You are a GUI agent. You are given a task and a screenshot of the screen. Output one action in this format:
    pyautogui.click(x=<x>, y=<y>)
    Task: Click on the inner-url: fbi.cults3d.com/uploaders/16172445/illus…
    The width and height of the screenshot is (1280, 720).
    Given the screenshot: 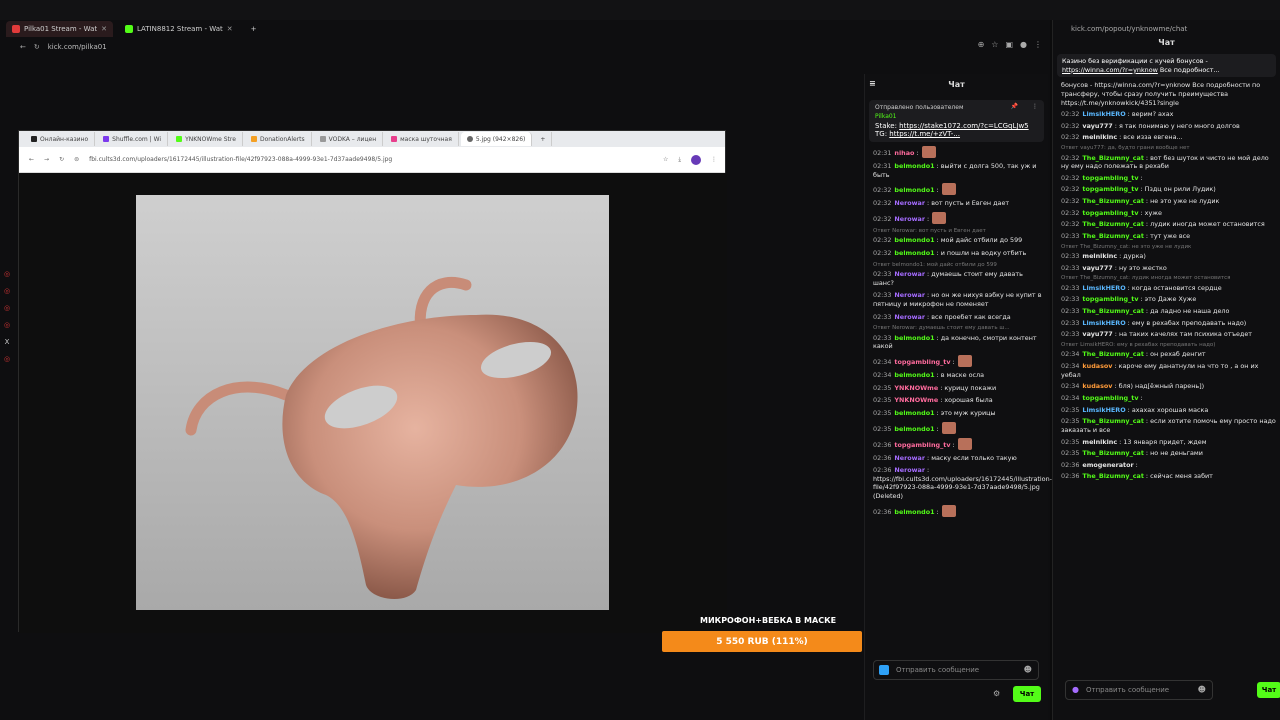 What is the action you would take?
    pyautogui.click(x=371, y=159)
    